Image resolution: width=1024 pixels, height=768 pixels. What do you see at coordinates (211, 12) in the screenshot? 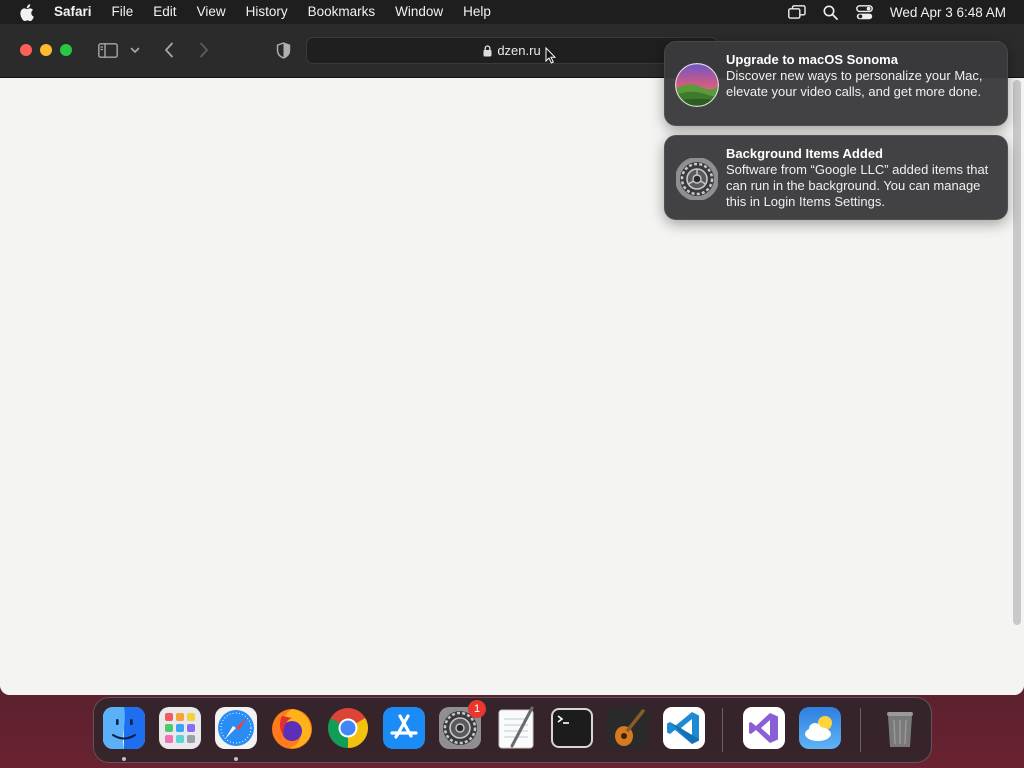
I see `menu-view: View` at bounding box center [211, 12].